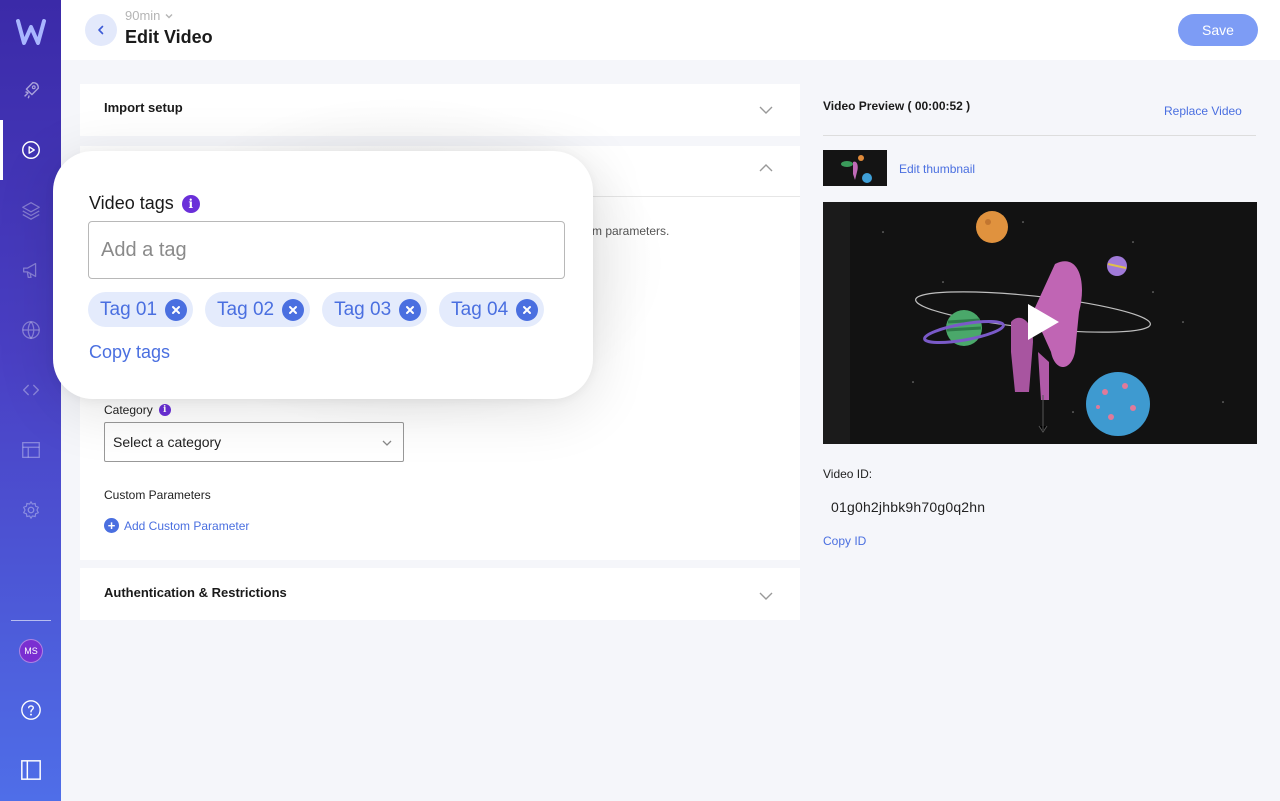 This screenshot has height=801, width=1280. Describe the element at coordinates (631, 231) in the screenshot. I see `custom-params-hint: m parameters.` at that location.